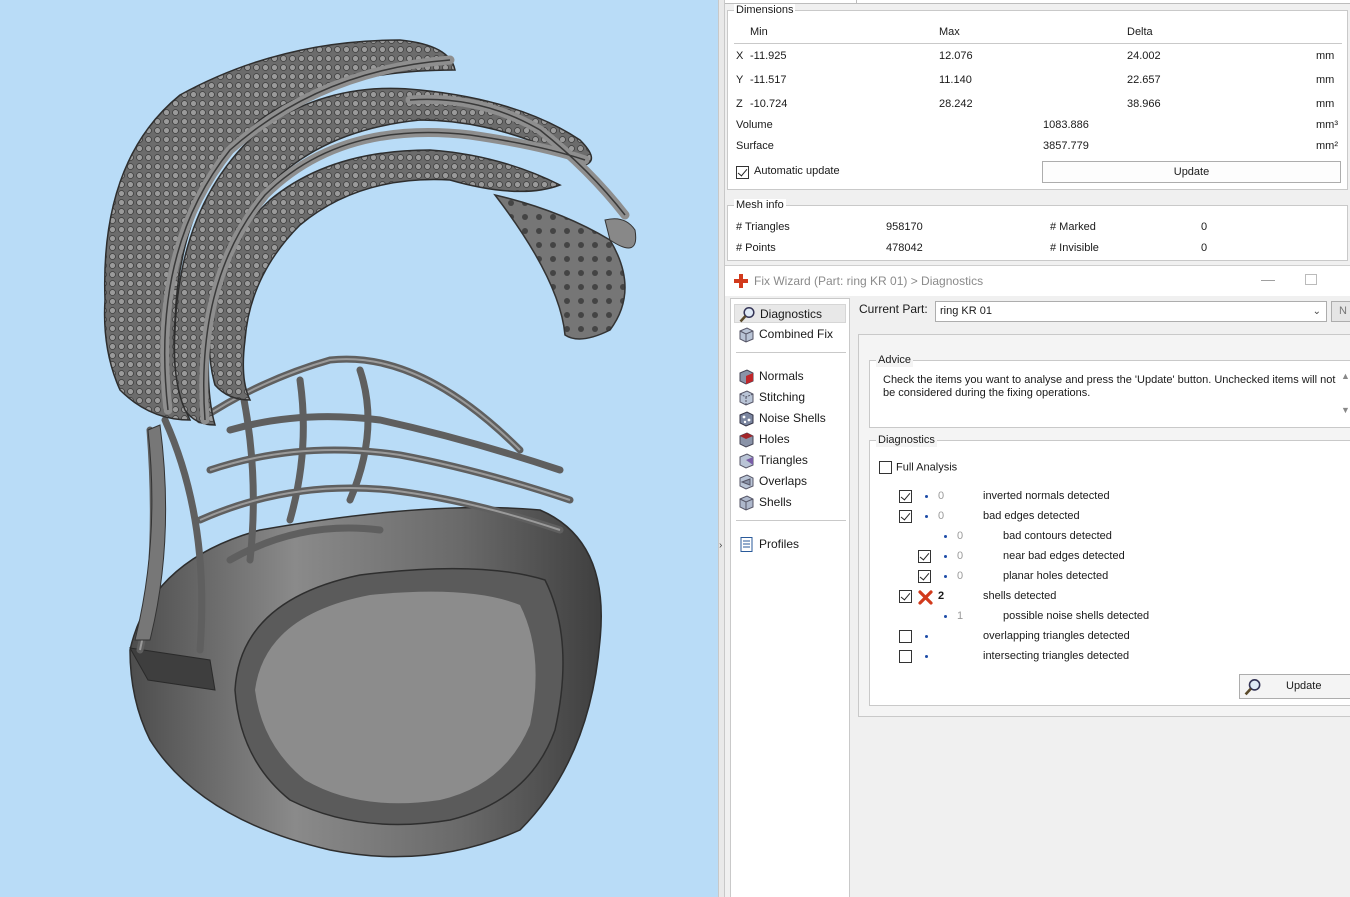 This screenshot has width=1350, height=897. Describe the element at coordinates (1304, 686) in the screenshot. I see `update-button-label: Update` at that location.